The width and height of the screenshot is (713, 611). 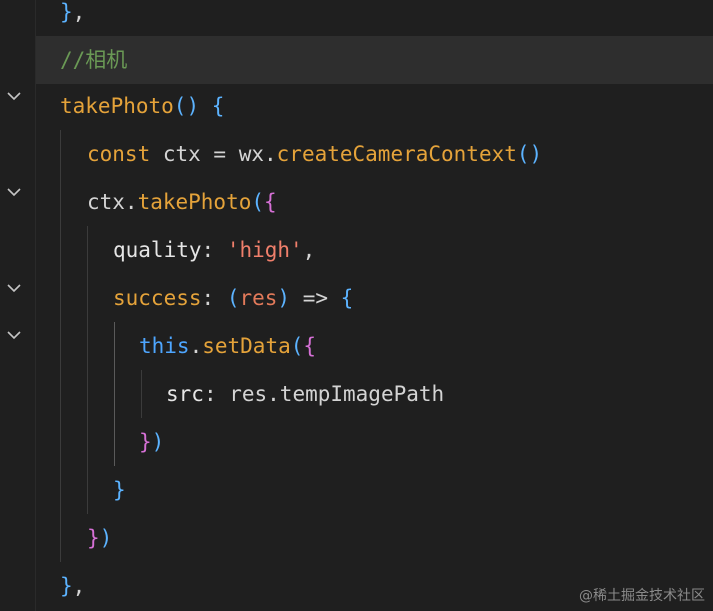 I want to click on code-token: =>, so click(x=315, y=298).